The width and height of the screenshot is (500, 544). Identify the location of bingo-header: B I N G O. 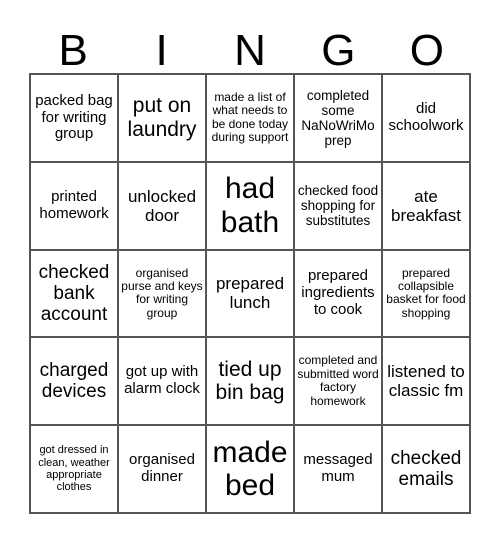
(250, 51).